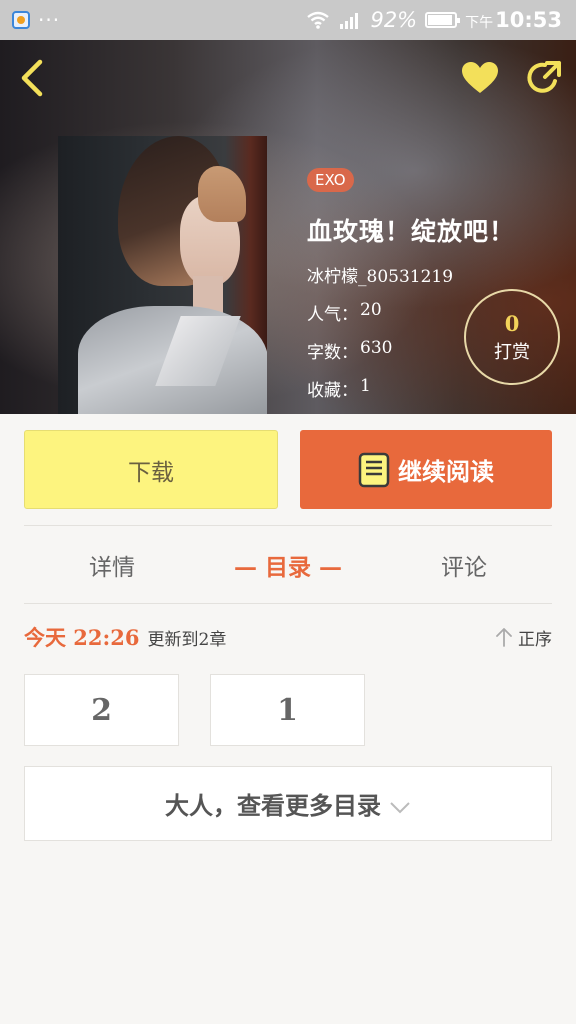 The height and width of the screenshot is (1024, 576). Describe the element at coordinates (407, 388) in the screenshot. I see `stat-favorites: 收藏： 1` at that location.